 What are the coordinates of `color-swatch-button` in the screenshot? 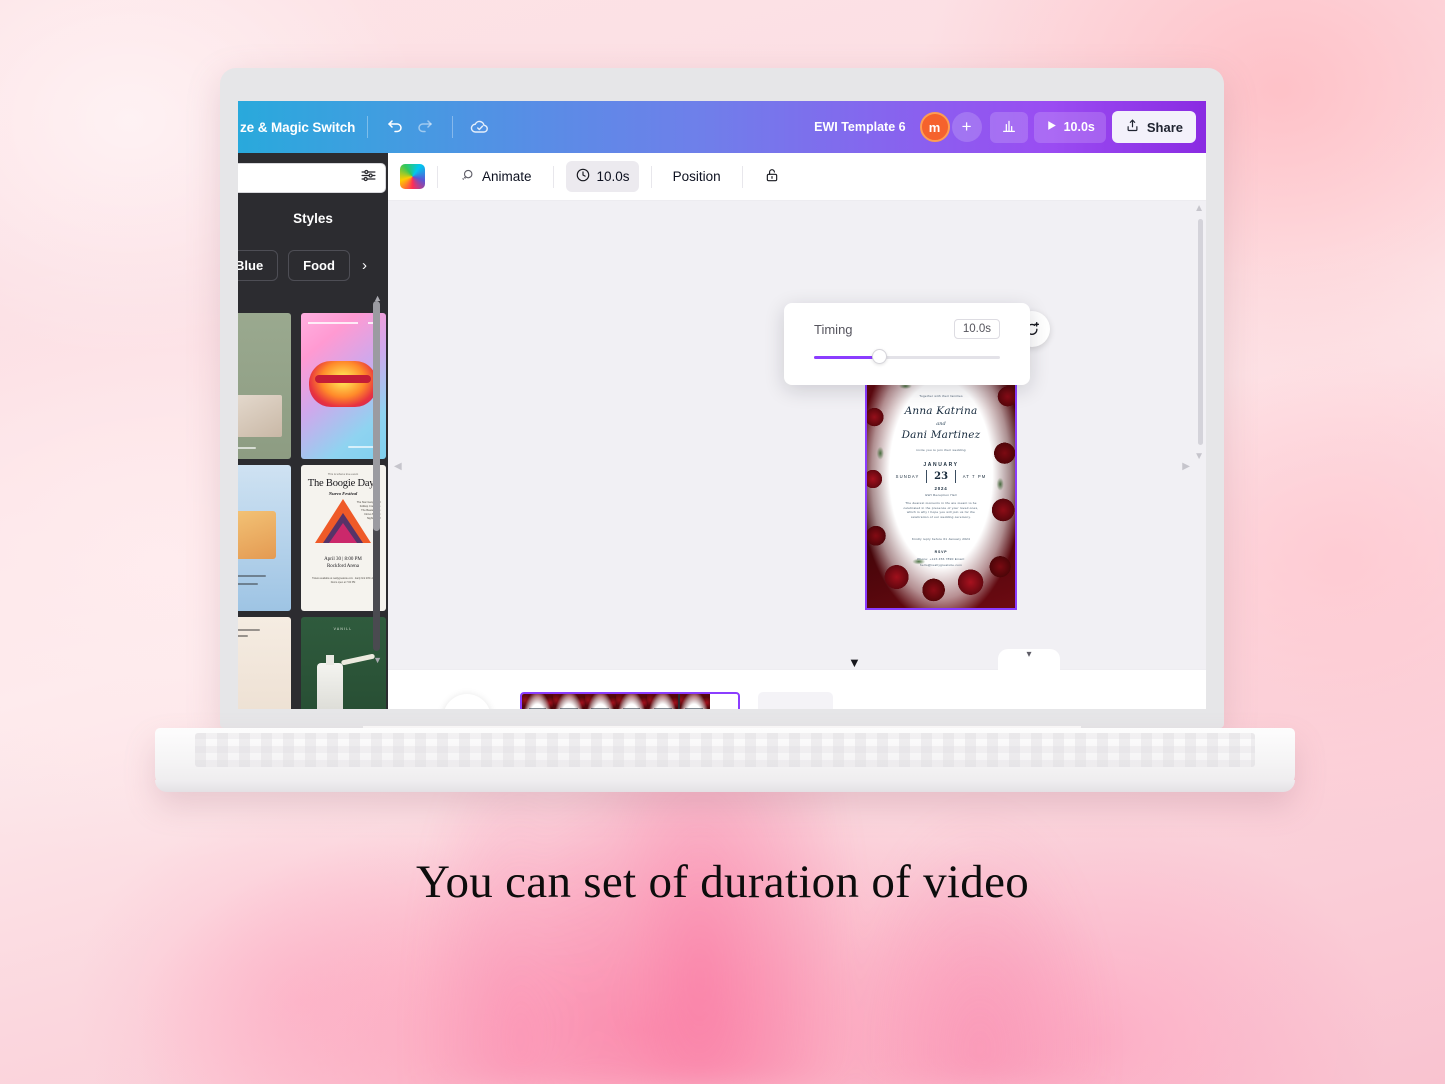 It's located at (412, 176).